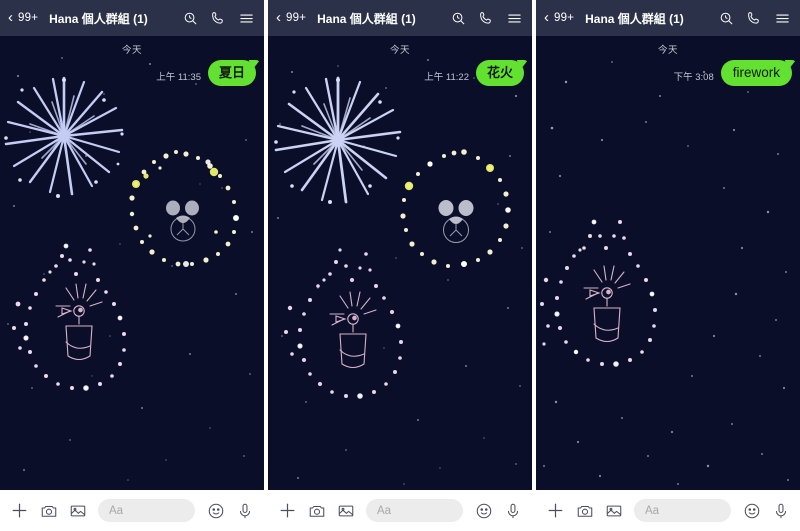 The height and width of the screenshot is (531, 800). Describe the element at coordinates (231, 73) in the screenshot. I see `message-bubble: 夏日` at that location.